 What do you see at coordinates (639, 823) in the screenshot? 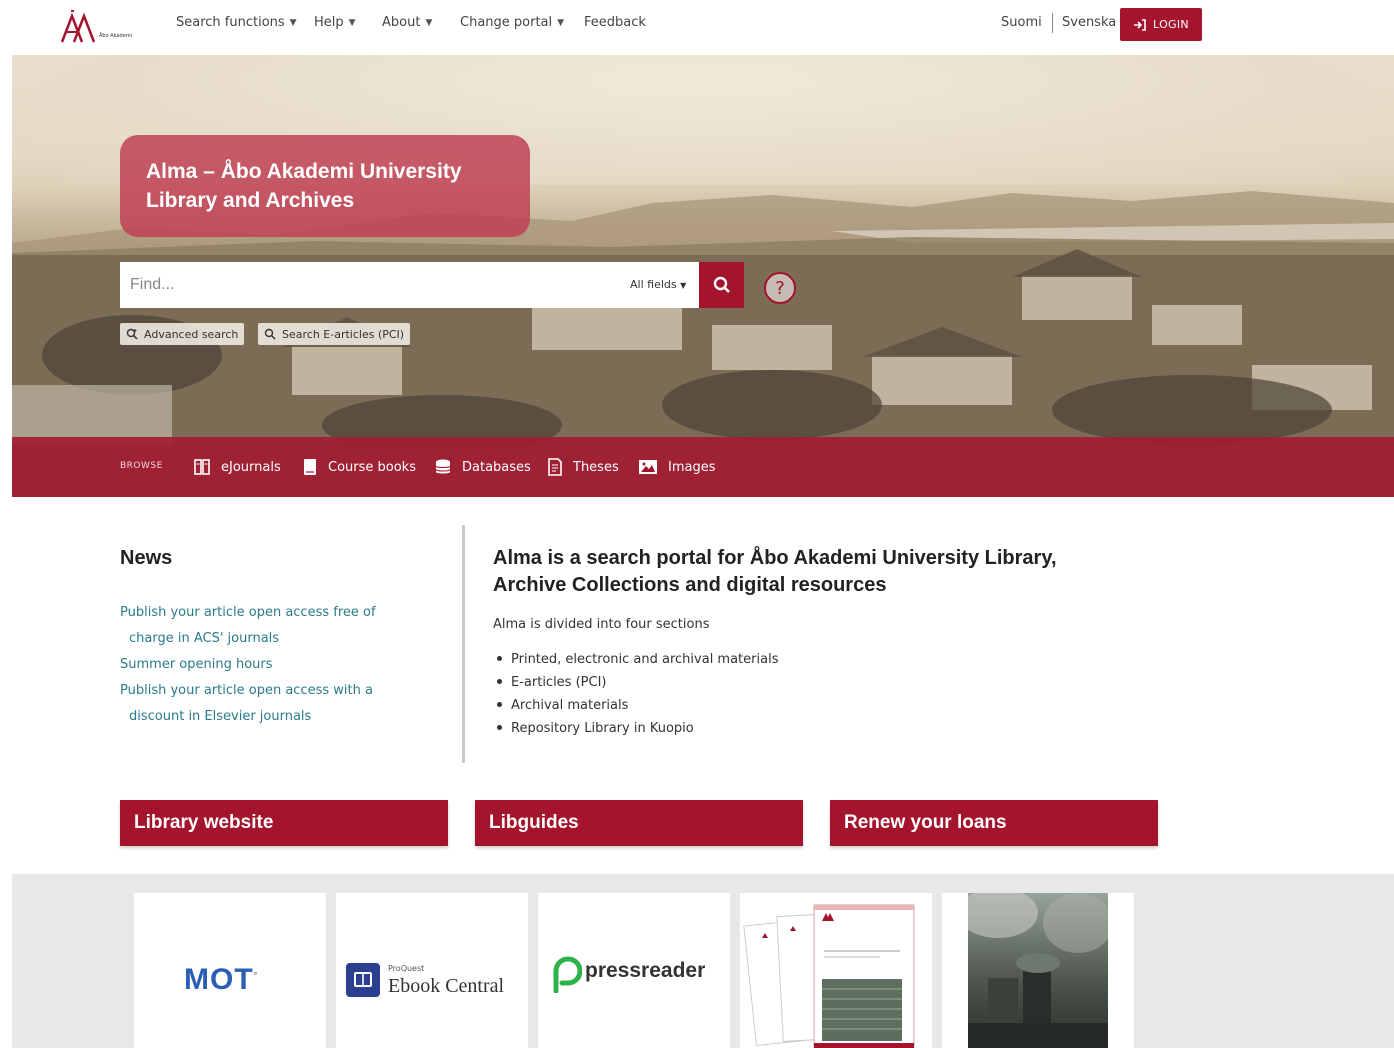
I see `libguides-button: Libguides` at bounding box center [639, 823].